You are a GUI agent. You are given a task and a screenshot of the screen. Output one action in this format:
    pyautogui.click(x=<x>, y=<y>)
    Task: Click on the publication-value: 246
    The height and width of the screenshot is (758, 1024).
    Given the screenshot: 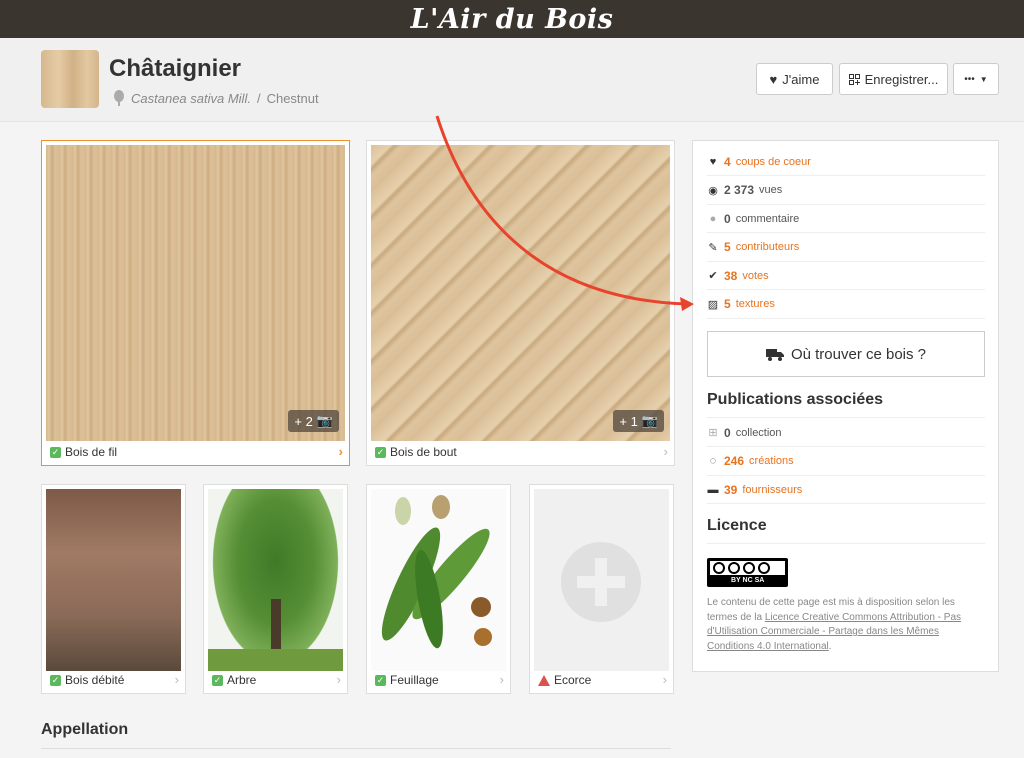 What is the action you would take?
    pyautogui.click(x=734, y=461)
    